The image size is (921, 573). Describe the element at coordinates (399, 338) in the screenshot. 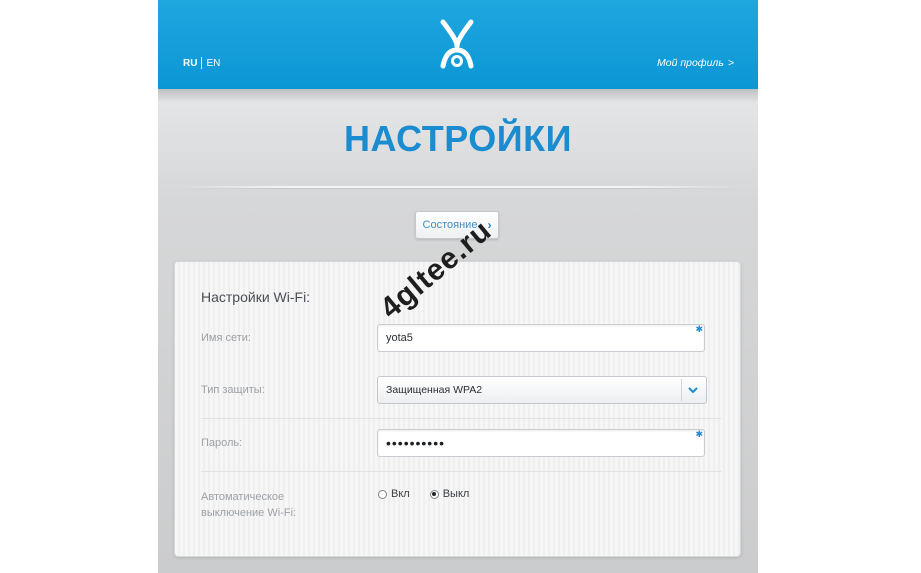

I see `ssid-value: yota5` at that location.